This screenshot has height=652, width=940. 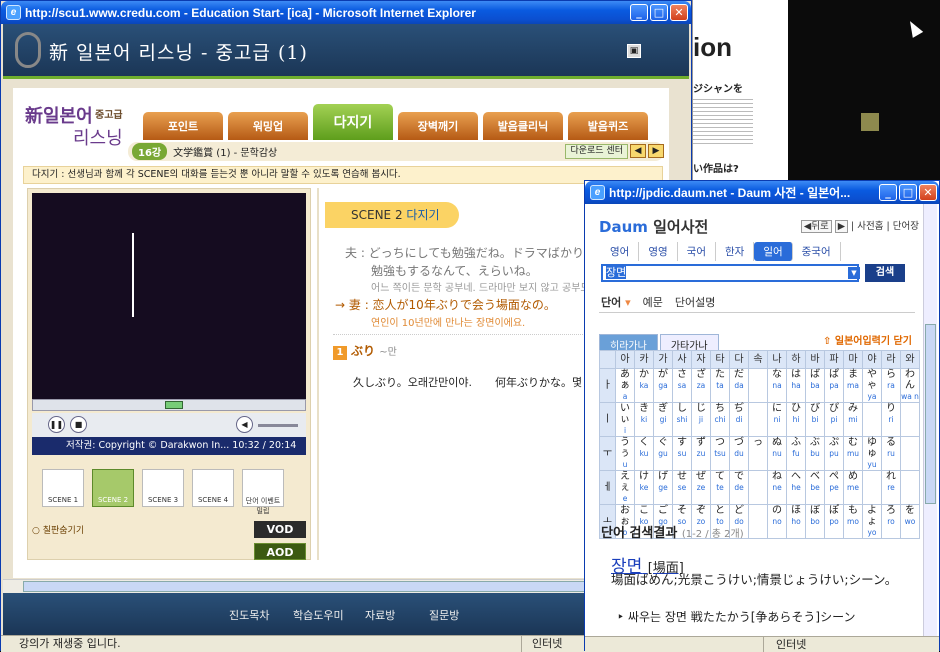 I want to click on kana-key: の no, so click(x=777, y=521).